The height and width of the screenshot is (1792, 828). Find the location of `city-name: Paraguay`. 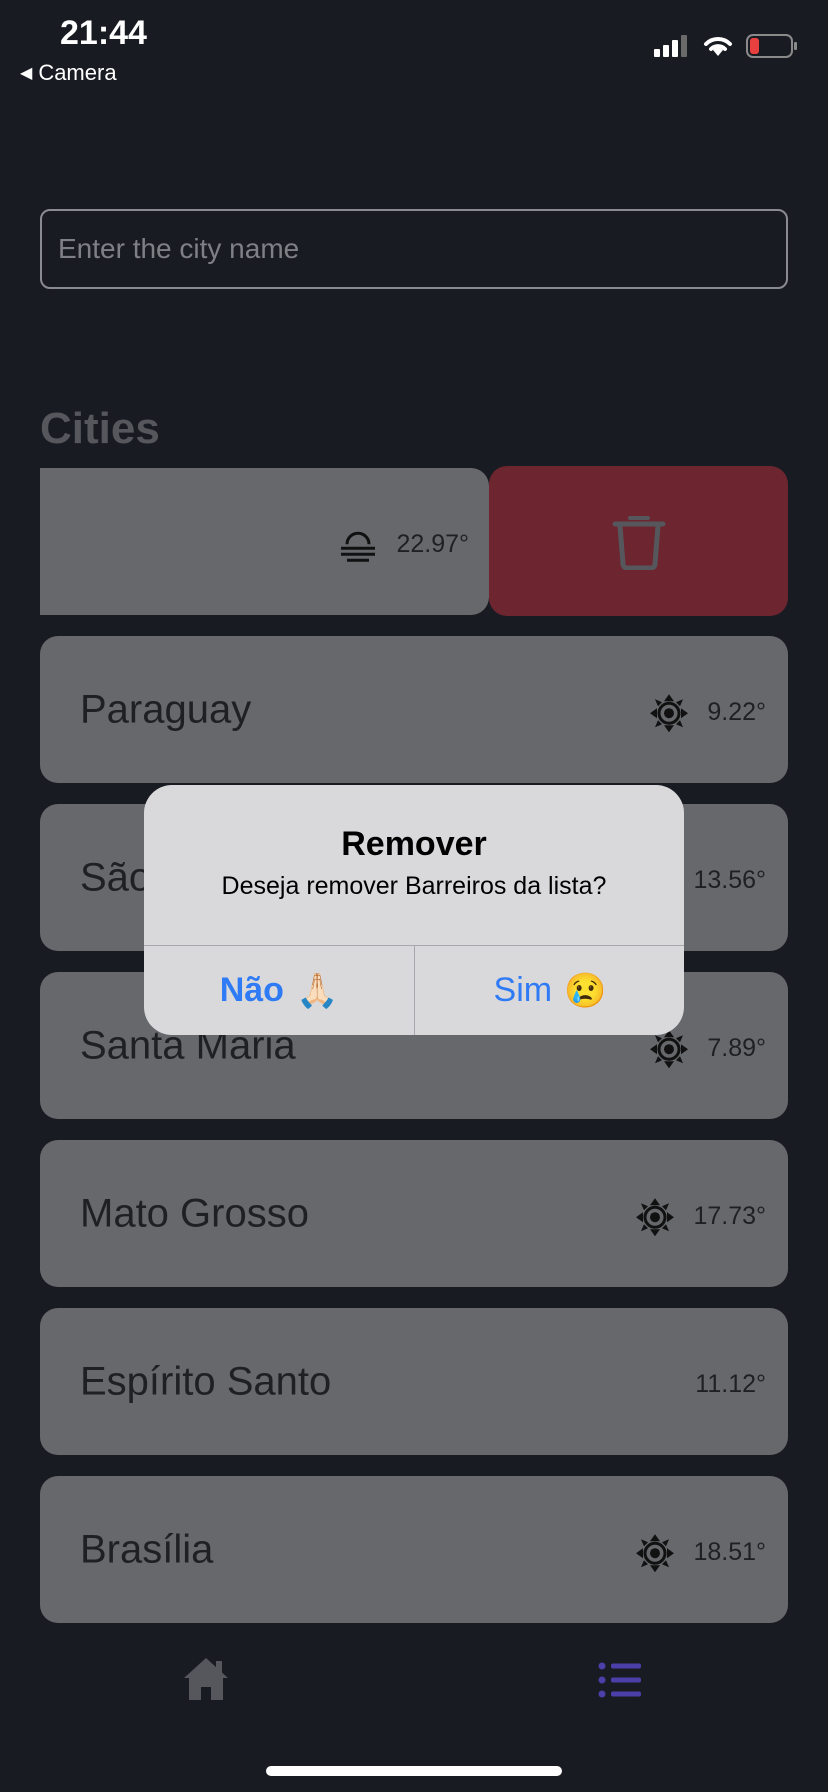

city-name: Paraguay is located at coordinates (166, 709).